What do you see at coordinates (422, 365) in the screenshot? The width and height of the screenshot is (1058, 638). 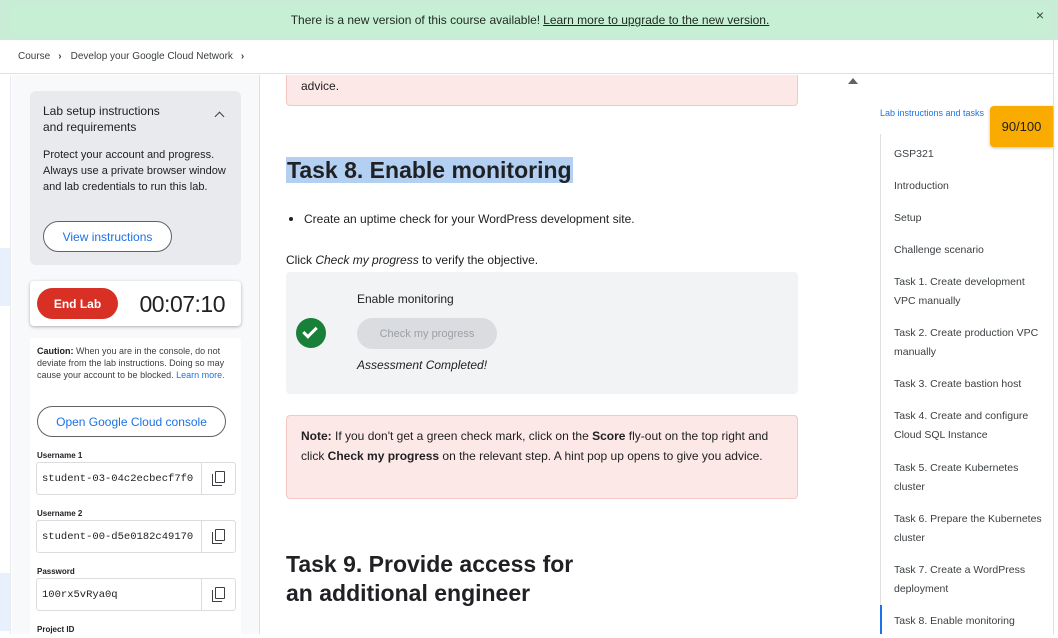 I see `assessment-status: Assessment Completed!` at bounding box center [422, 365].